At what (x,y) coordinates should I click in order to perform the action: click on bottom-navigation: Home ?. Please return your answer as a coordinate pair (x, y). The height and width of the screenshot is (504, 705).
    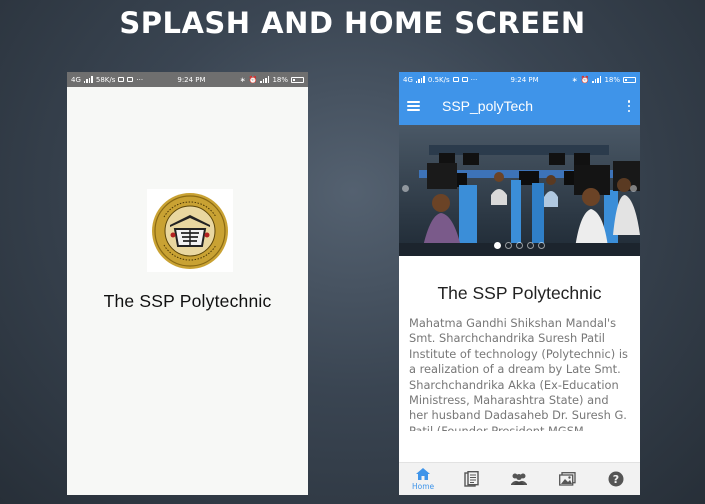
    Looking at the image, I should click on (519, 478).